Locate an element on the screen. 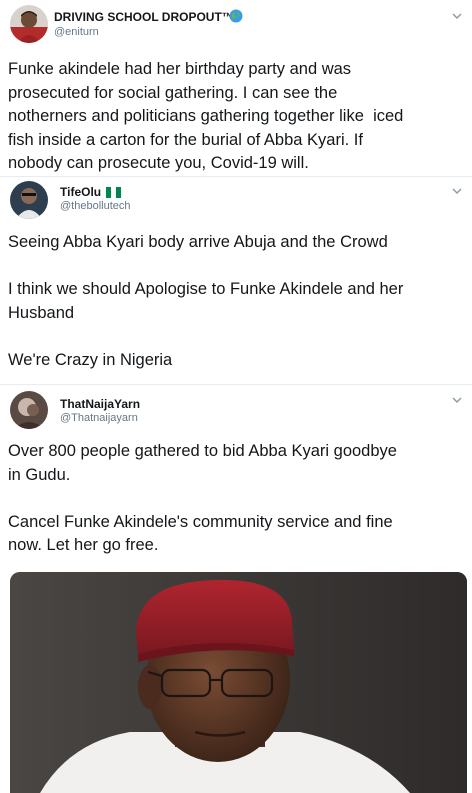 This screenshot has height=793, width=472. handle: @eniturn is located at coordinates (76, 32).